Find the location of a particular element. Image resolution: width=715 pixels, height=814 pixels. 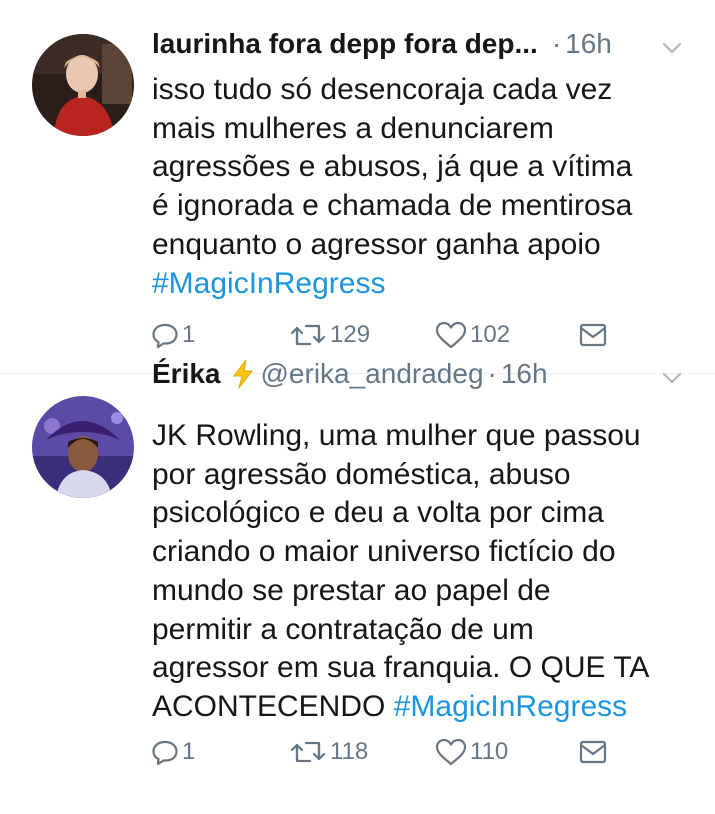

user-handle: @erika_andradeg is located at coordinates (372, 374).